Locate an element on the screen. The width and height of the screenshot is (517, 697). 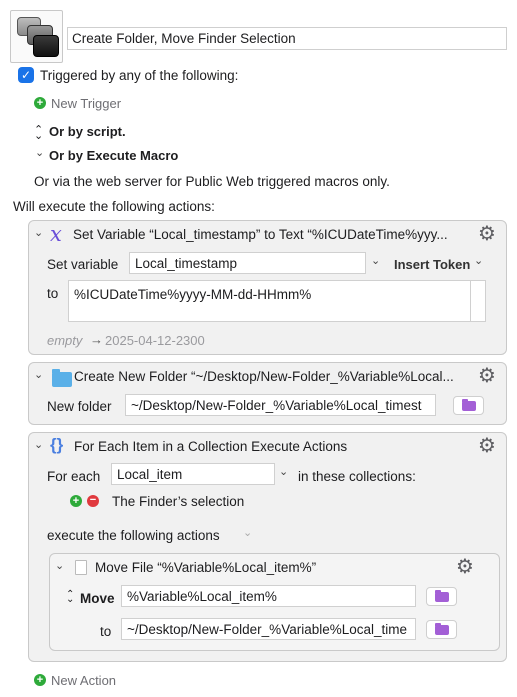
or-by-script: Or by script. is located at coordinates (87, 131).